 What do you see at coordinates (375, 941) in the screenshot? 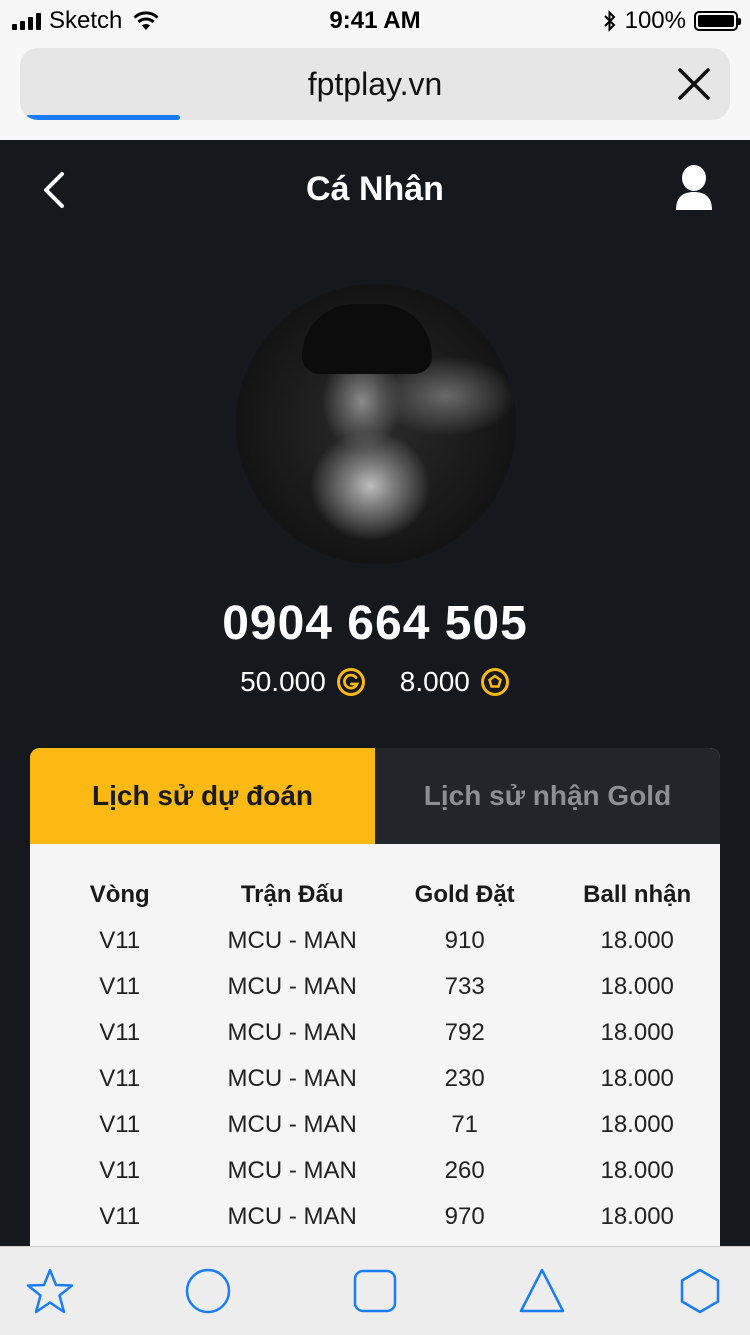
I see `table-row: V11 MCU - MAN 910 18.000` at bounding box center [375, 941].